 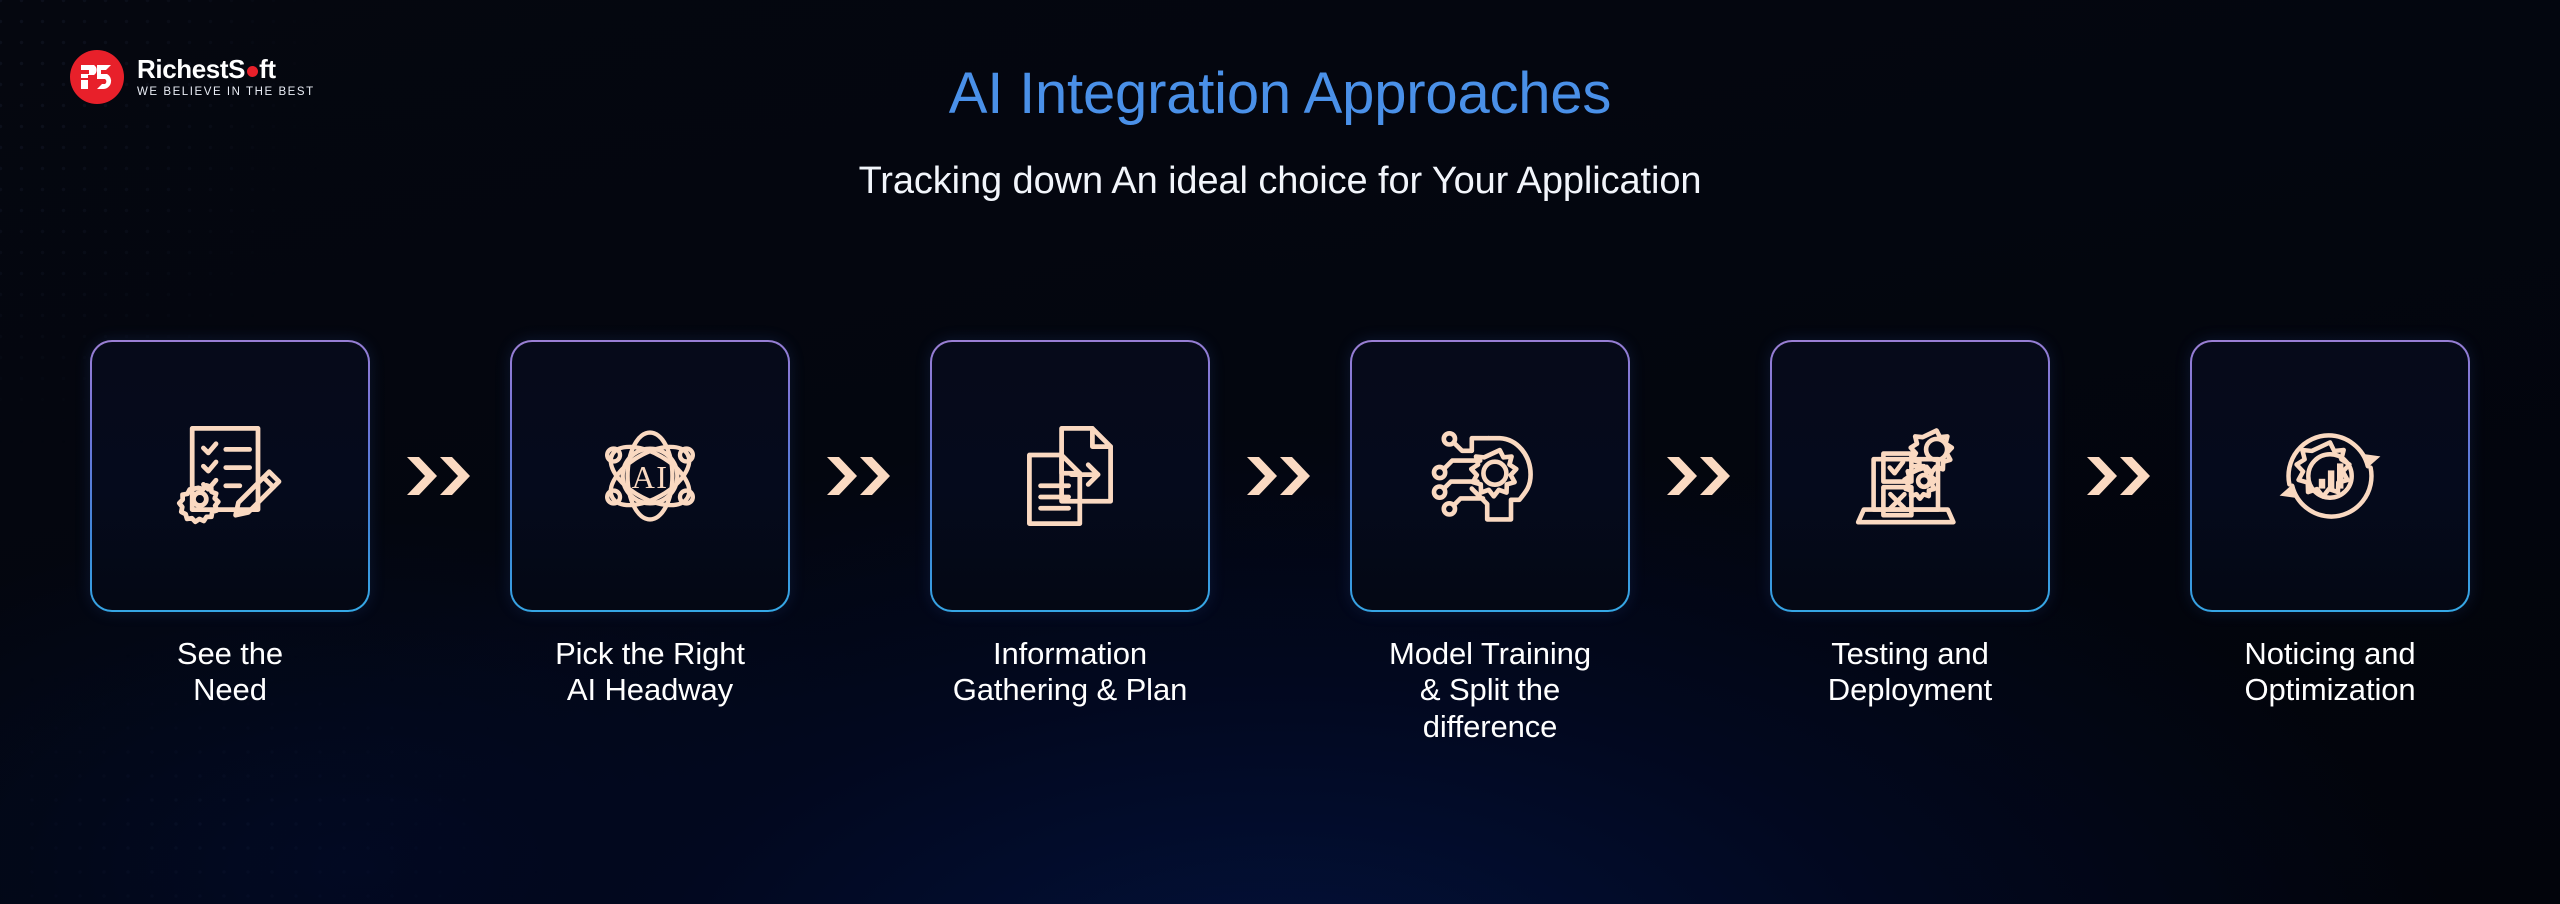 I want to click on head-gear-circuit-icon, so click(x=1482, y=476).